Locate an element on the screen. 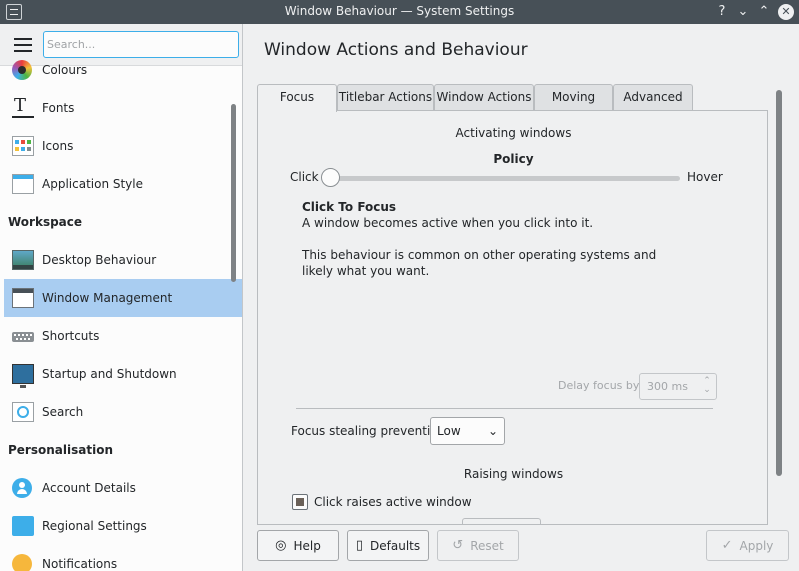 This screenshot has width=799, height=571. sidebar-item-label: Fonts is located at coordinates (58, 108).